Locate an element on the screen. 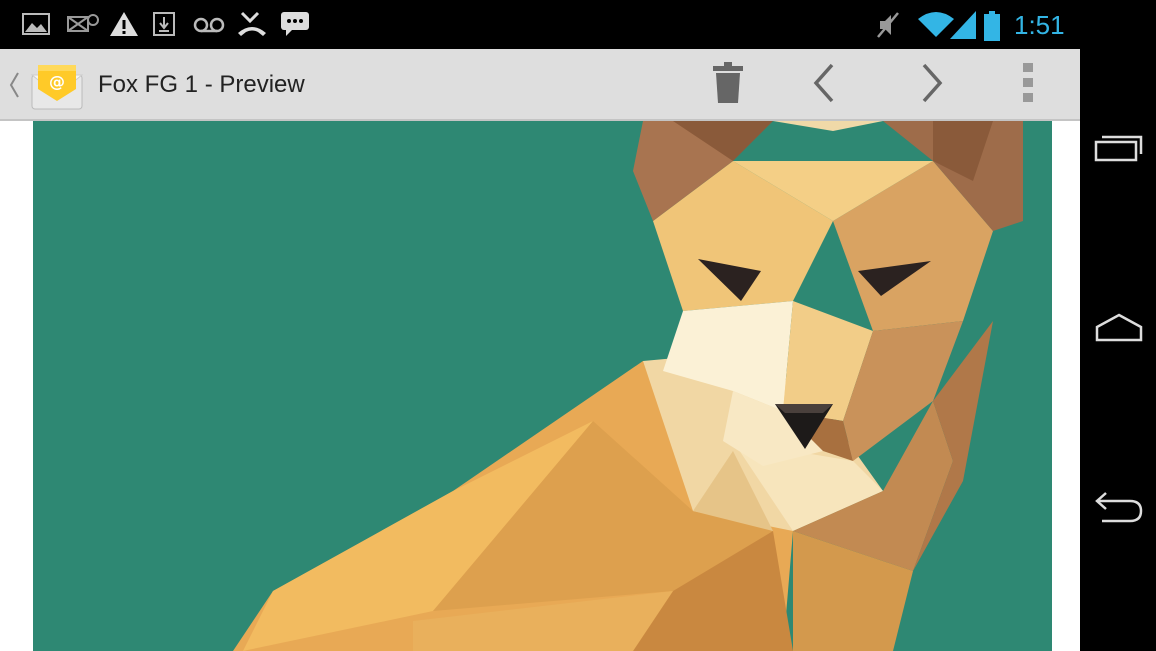  recent-apps-button is located at coordinates (1119, 149).